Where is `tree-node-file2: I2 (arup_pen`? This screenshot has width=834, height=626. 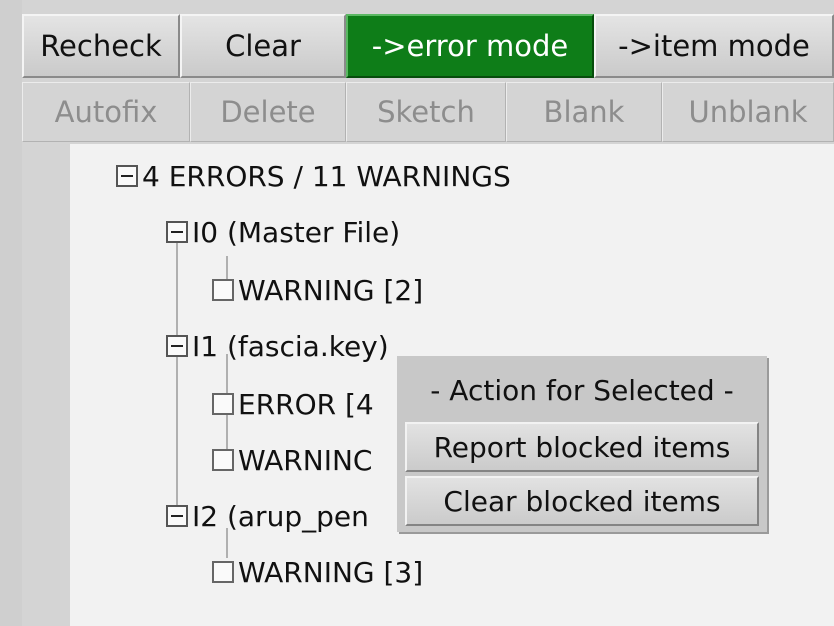 tree-node-file2: I2 (arup_pen is located at coordinates (267, 516).